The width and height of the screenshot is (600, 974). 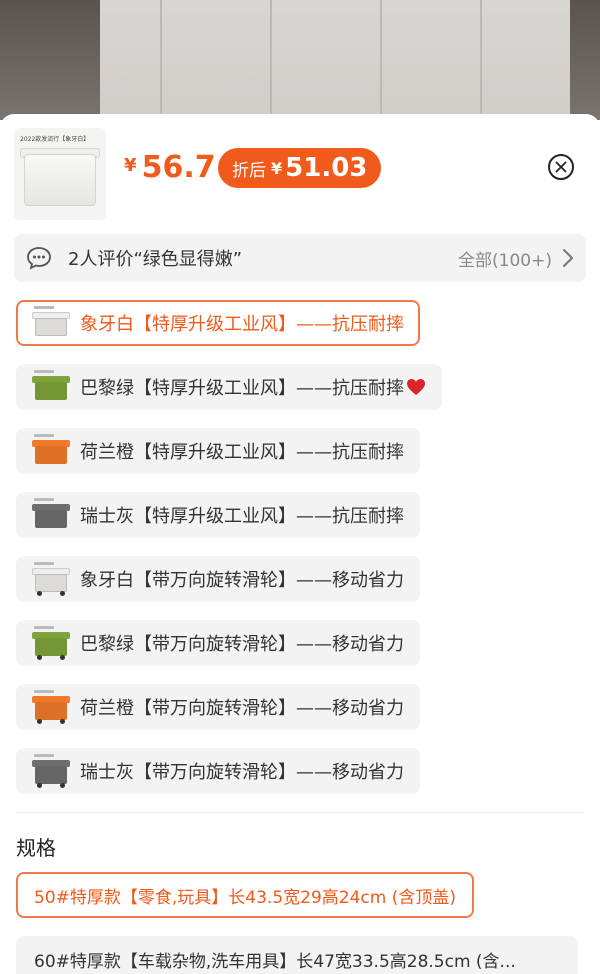 I want to click on product-hero-image, so click(x=300, y=60).